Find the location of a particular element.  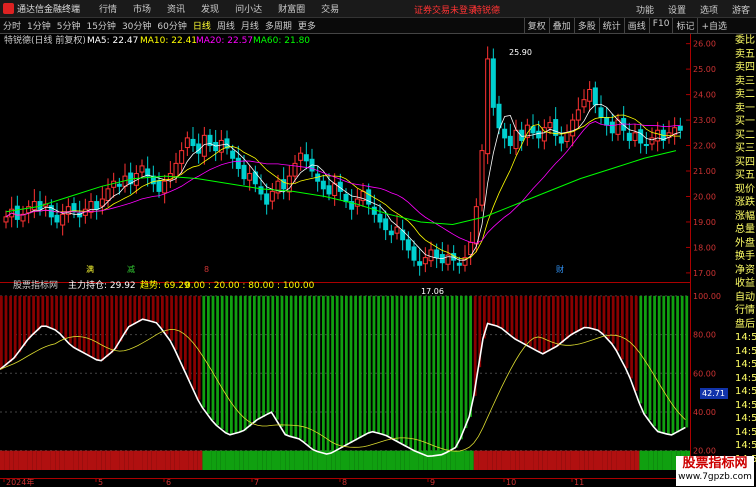

tag-b: 减 is located at coordinates (131, 269).